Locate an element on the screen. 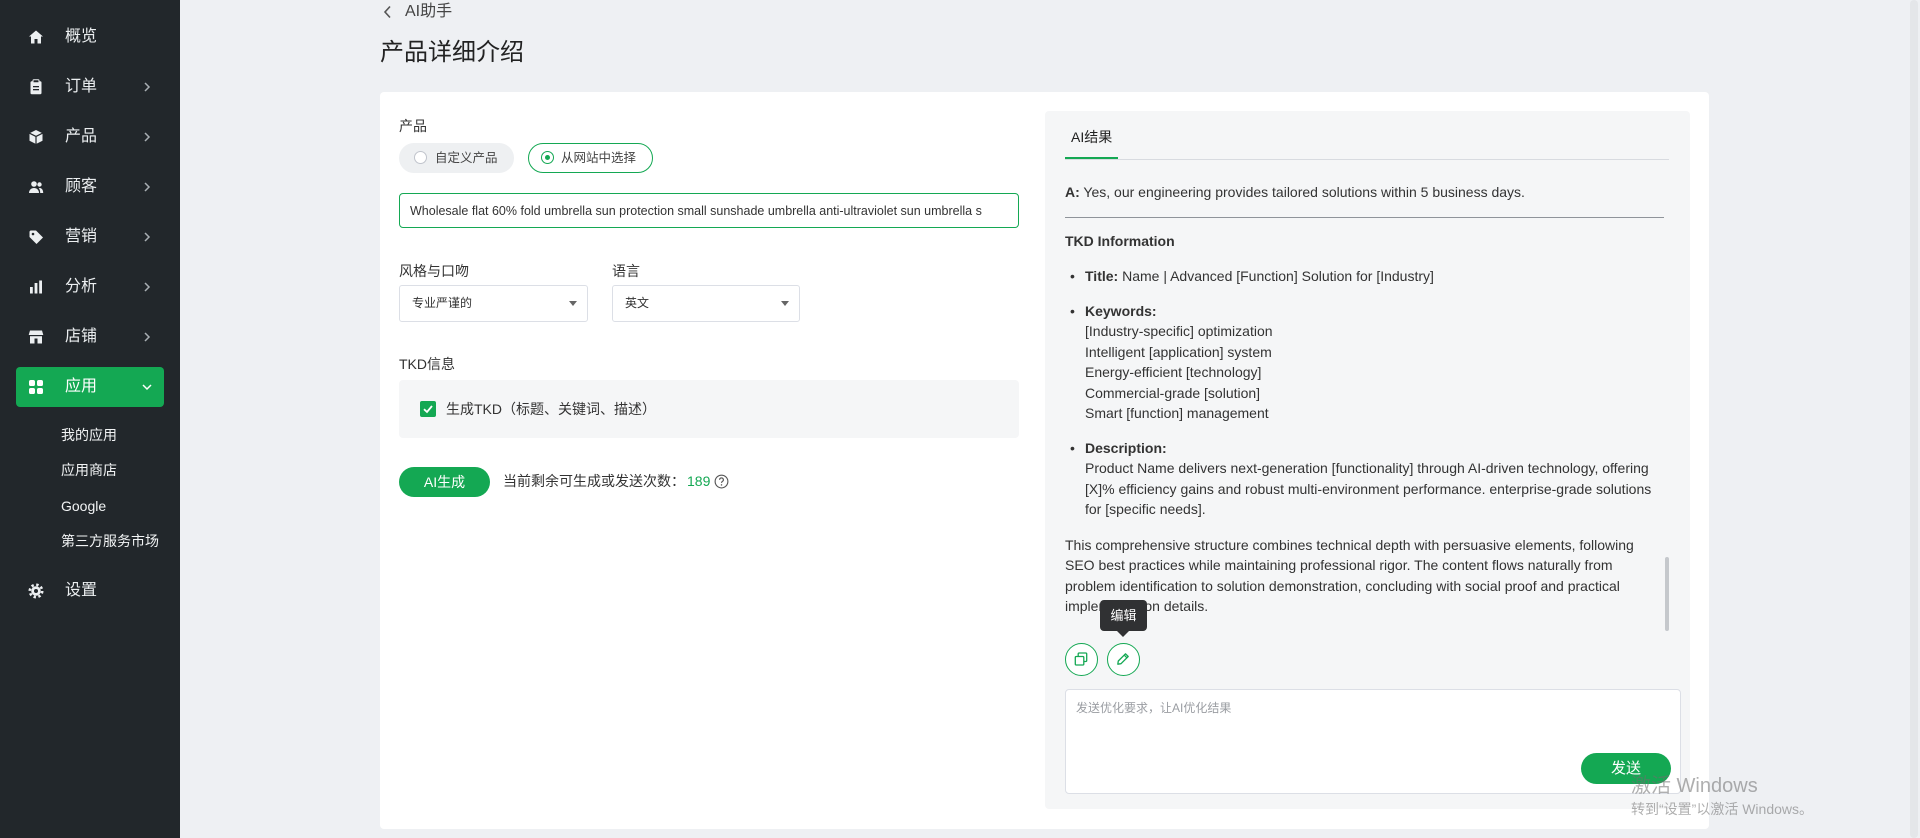  sidebar-subitem-third-party-market: 第三方服务市场 is located at coordinates (110, 541).